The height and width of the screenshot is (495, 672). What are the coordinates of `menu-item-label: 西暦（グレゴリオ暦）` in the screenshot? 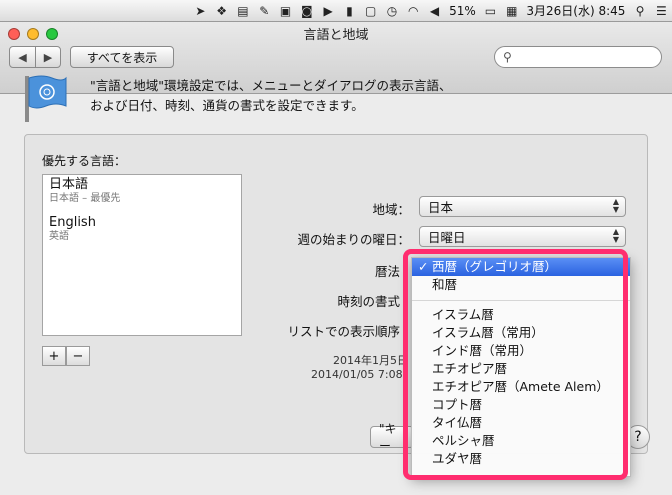 It's located at (495, 266).